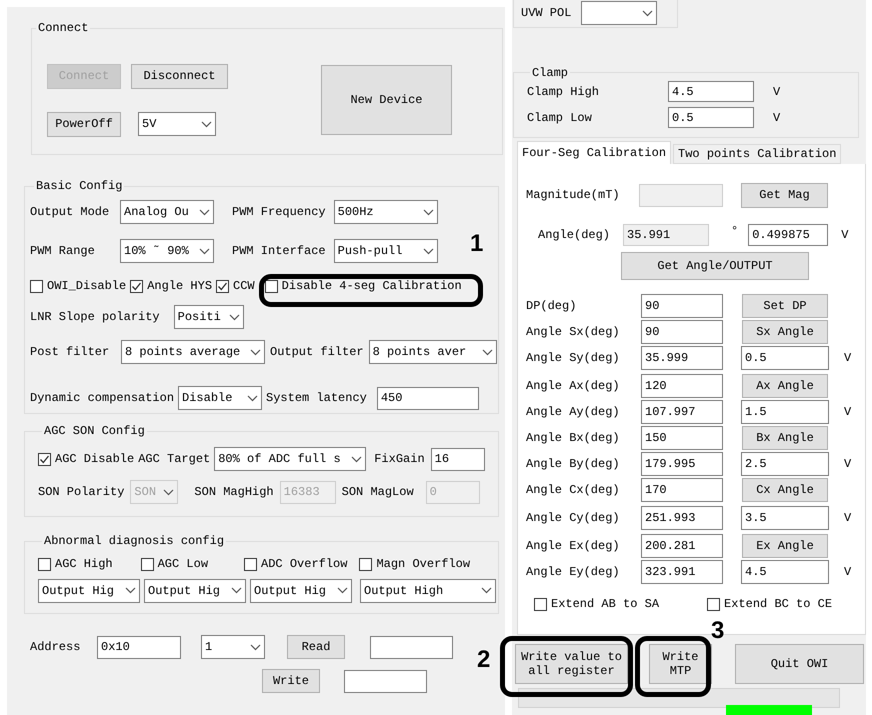 This screenshot has width=872, height=715. Describe the element at coordinates (290, 459) in the screenshot. I see `dropdown: 80% of ADC full s` at that location.